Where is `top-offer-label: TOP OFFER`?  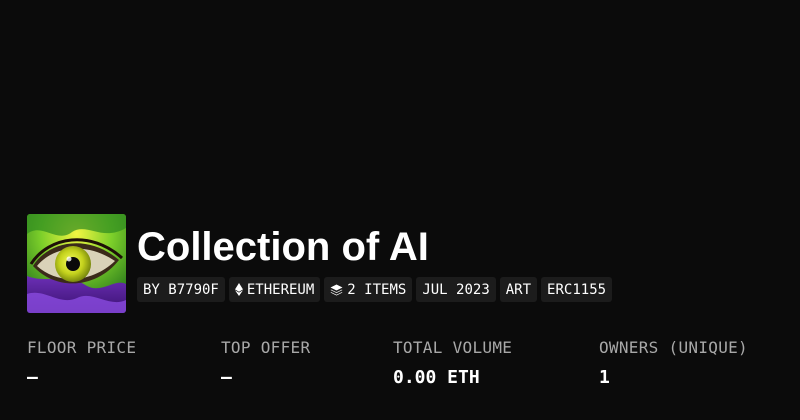 top-offer-label: TOP OFFER is located at coordinates (266, 347).